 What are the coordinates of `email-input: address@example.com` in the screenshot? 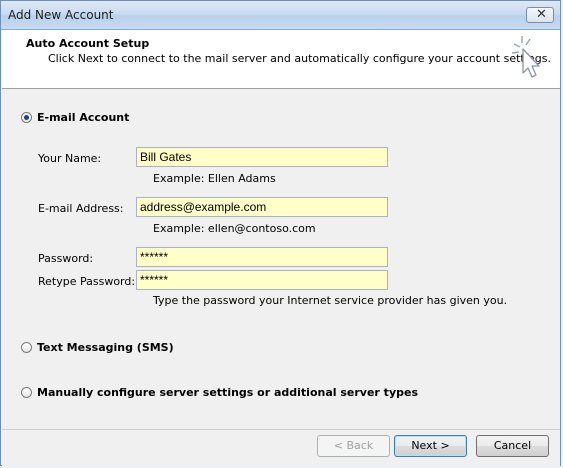 It's located at (262, 207).